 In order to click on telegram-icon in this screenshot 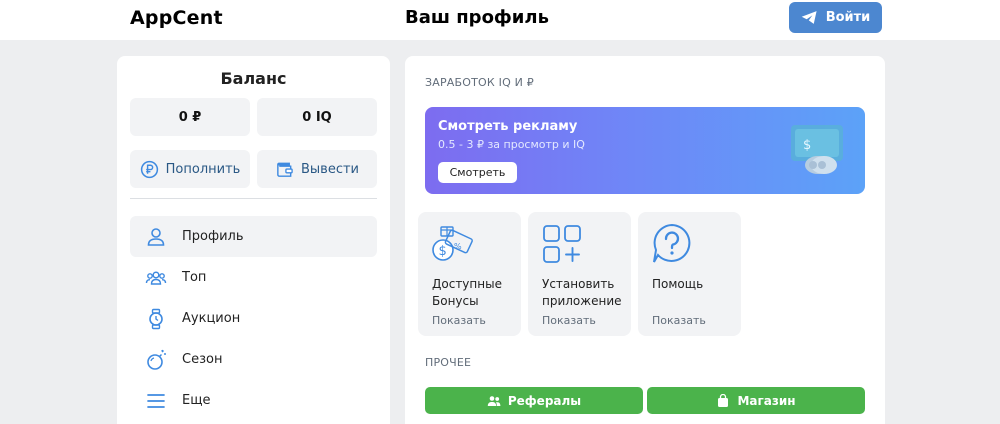, I will do `click(809, 17)`.